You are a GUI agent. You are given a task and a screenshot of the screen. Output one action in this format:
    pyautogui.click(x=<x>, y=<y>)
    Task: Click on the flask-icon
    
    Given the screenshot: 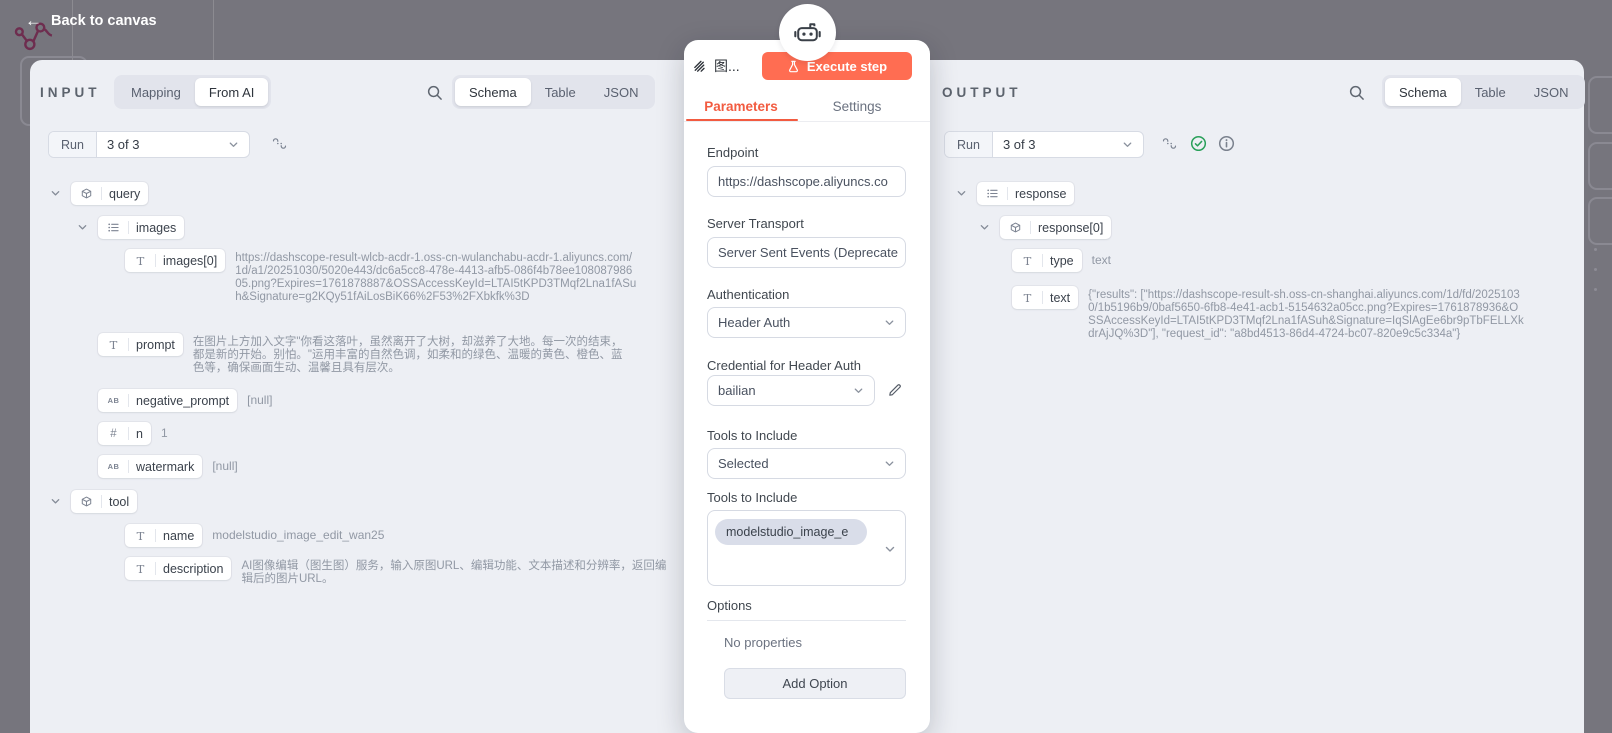 What is the action you would take?
    pyautogui.click(x=793, y=66)
    